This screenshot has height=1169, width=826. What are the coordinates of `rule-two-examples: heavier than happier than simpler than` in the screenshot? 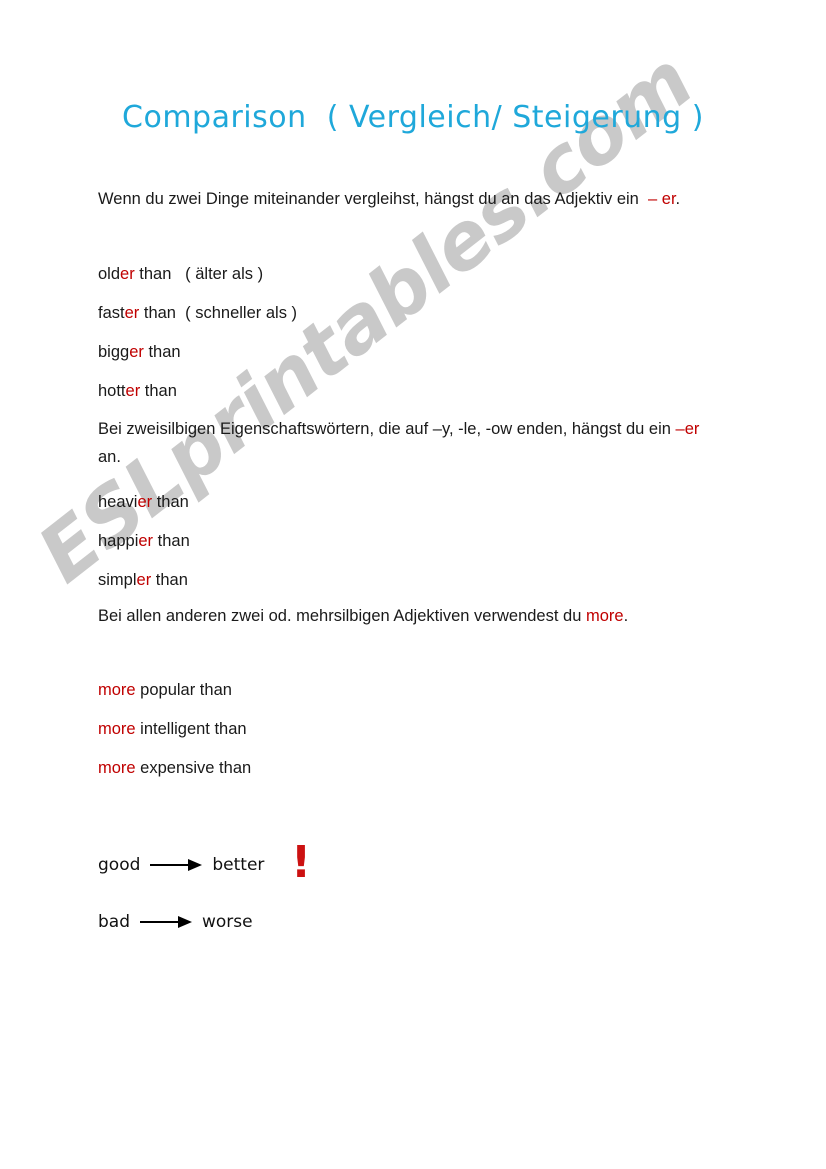 It's located at (408, 541).